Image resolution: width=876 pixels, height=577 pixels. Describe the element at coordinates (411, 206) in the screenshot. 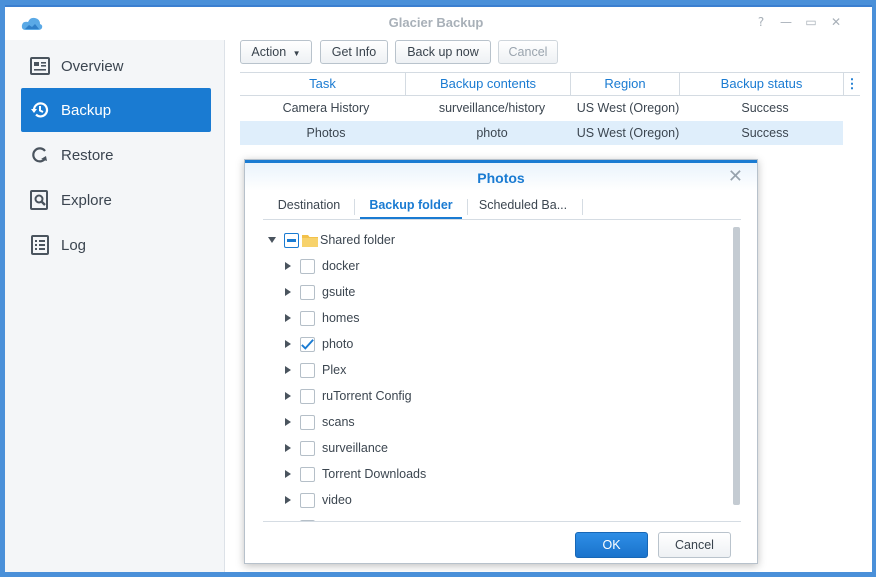

I see `tab-backup-folder: Backup folder` at that location.